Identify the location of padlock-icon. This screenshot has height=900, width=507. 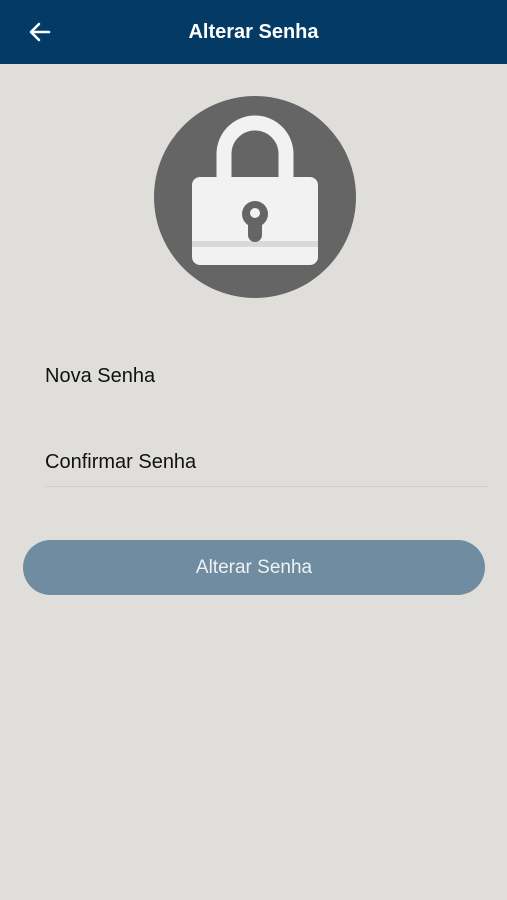
(255, 197).